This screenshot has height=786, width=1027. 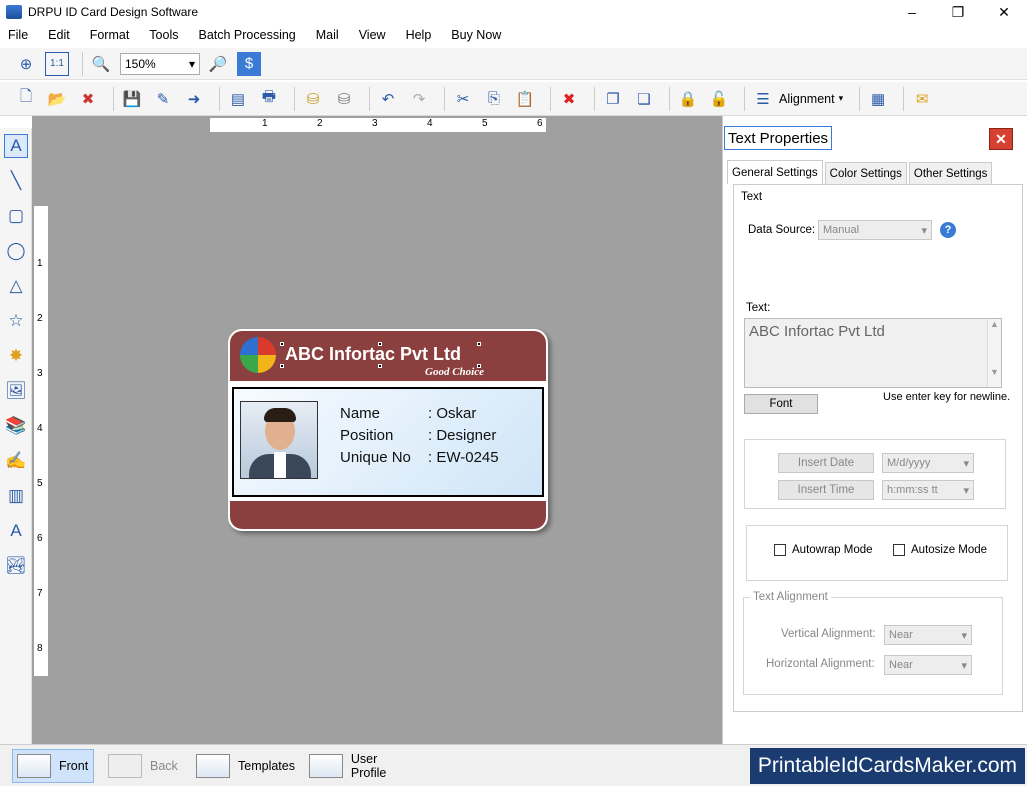 I want to click on toolbar-separator, so click(x=113, y=98).